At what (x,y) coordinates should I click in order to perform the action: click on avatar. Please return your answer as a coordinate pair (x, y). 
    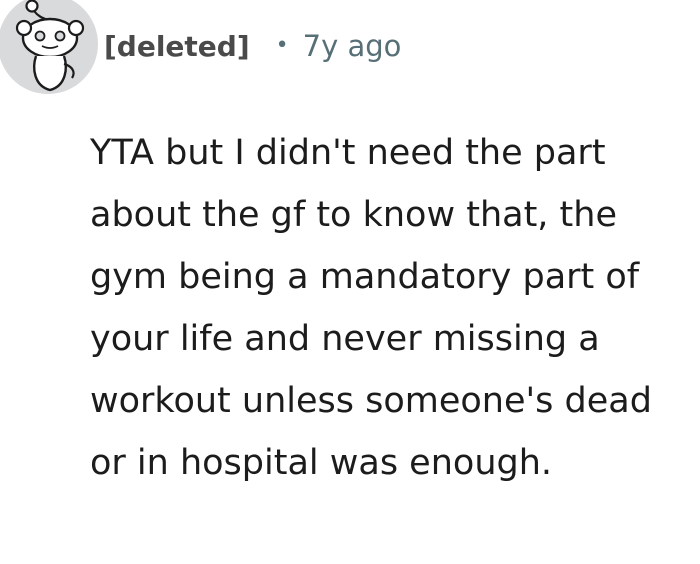
    Looking at the image, I should click on (49, 47).